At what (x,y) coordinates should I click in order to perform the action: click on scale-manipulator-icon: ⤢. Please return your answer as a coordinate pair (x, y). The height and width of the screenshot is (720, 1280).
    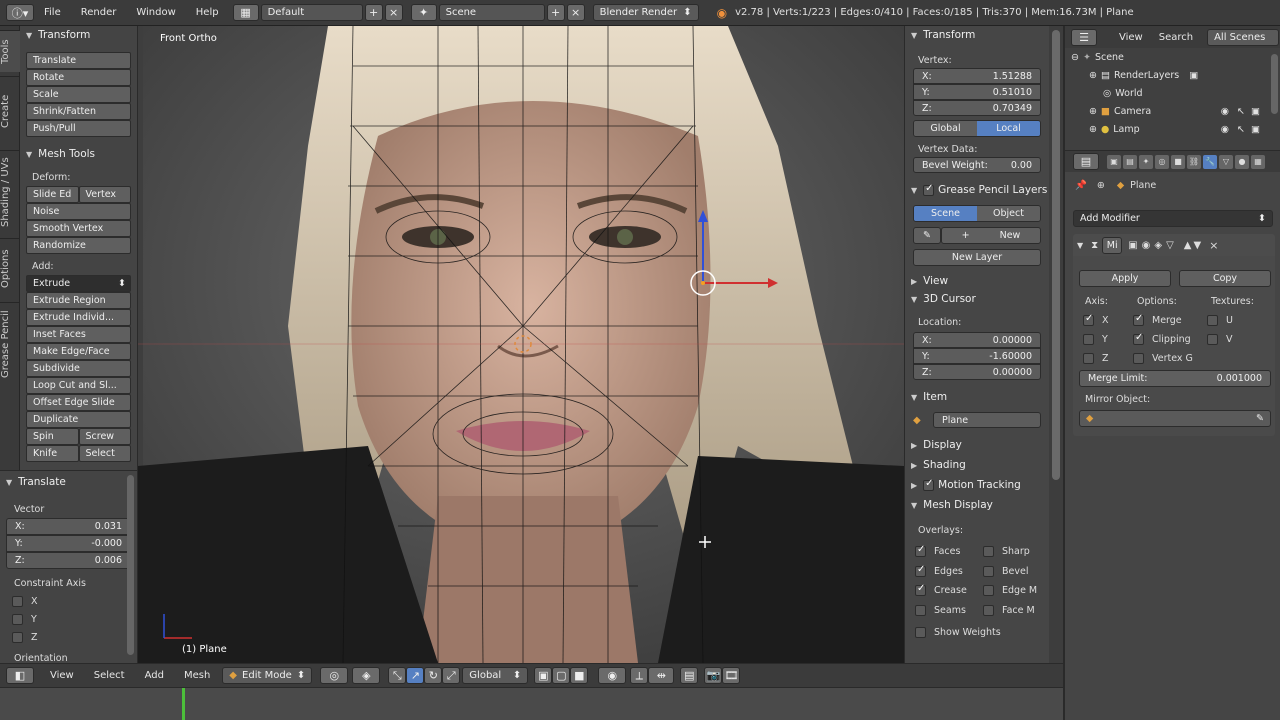
    Looking at the image, I should click on (451, 675).